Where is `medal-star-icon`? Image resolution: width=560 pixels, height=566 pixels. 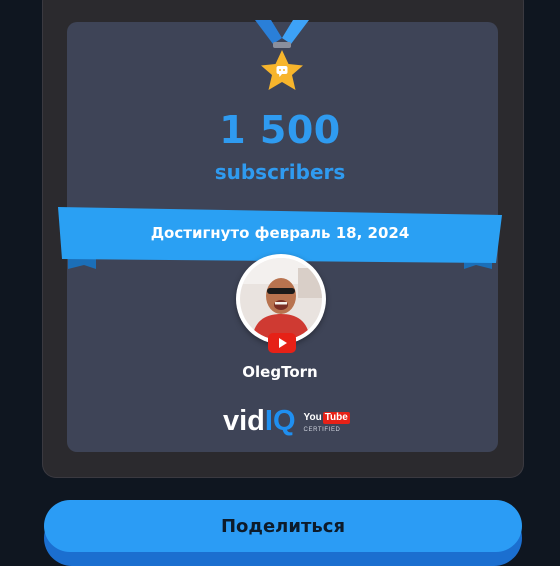
medal-star-icon is located at coordinates (282, 55).